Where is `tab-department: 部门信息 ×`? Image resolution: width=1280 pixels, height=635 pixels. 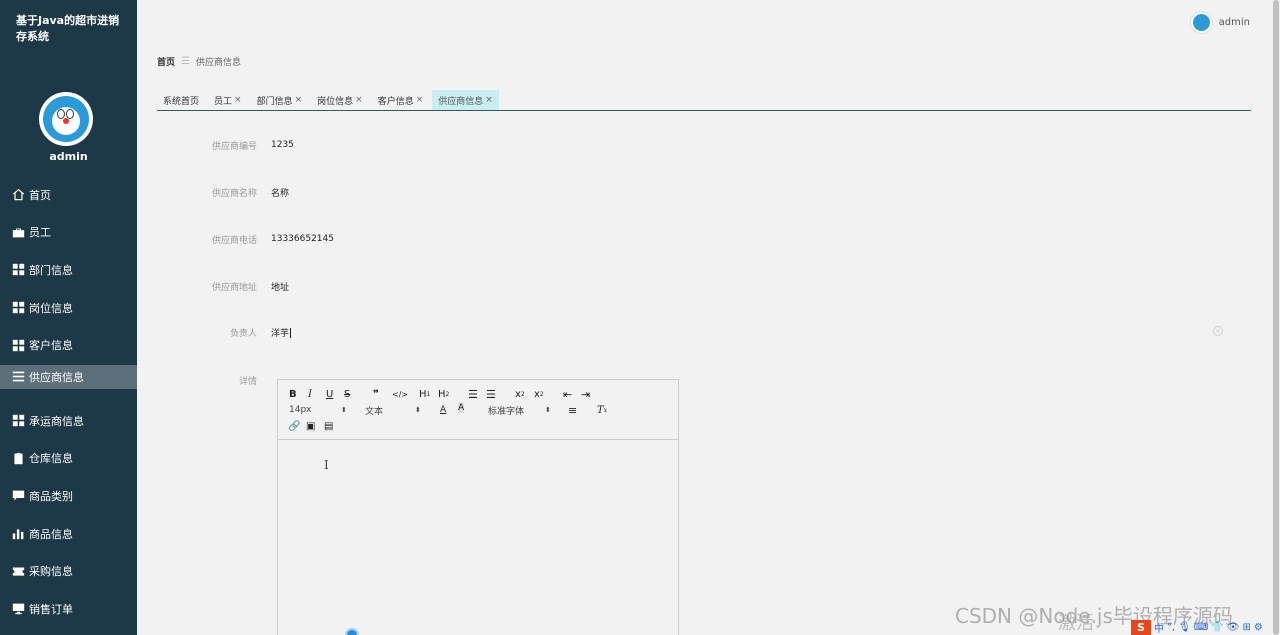
tab-department: 部门信息 × is located at coordinates (280, 100).